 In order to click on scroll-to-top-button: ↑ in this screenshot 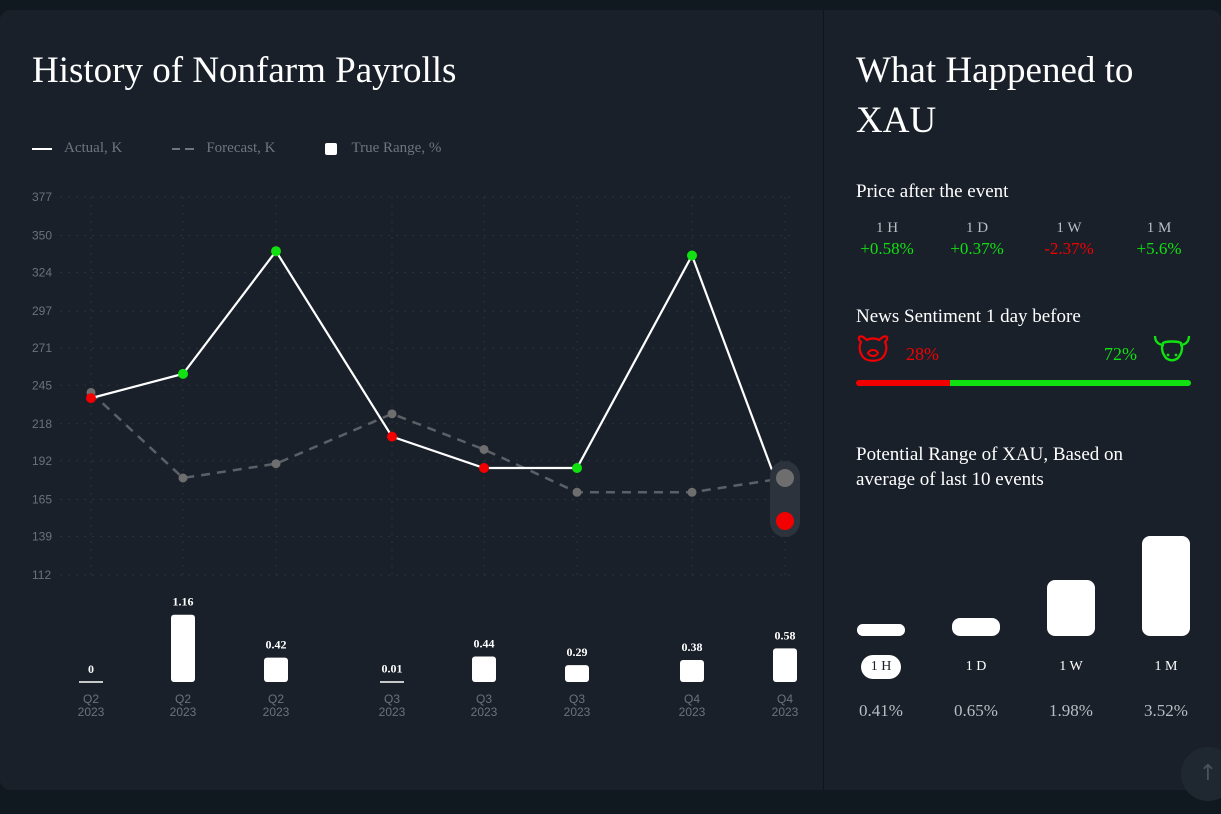, I will do `click(1201, 774)`.